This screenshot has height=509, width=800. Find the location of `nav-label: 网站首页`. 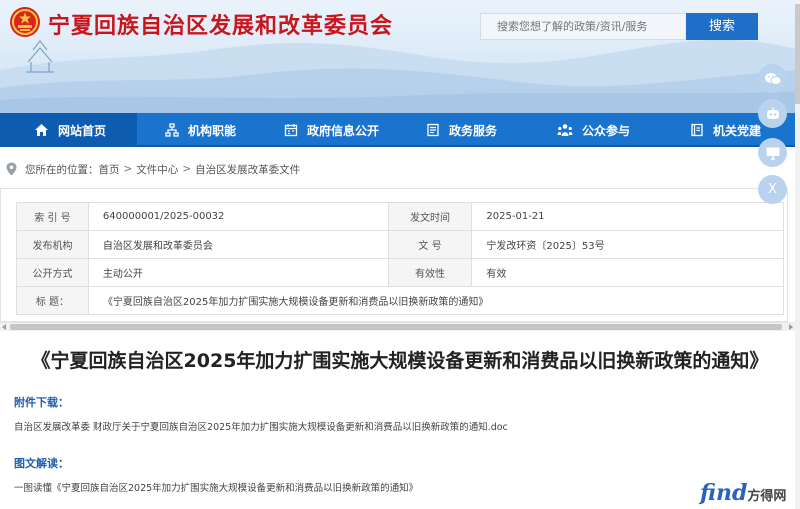

nav-label: 网站首页 is located at coordinates (82, 130).